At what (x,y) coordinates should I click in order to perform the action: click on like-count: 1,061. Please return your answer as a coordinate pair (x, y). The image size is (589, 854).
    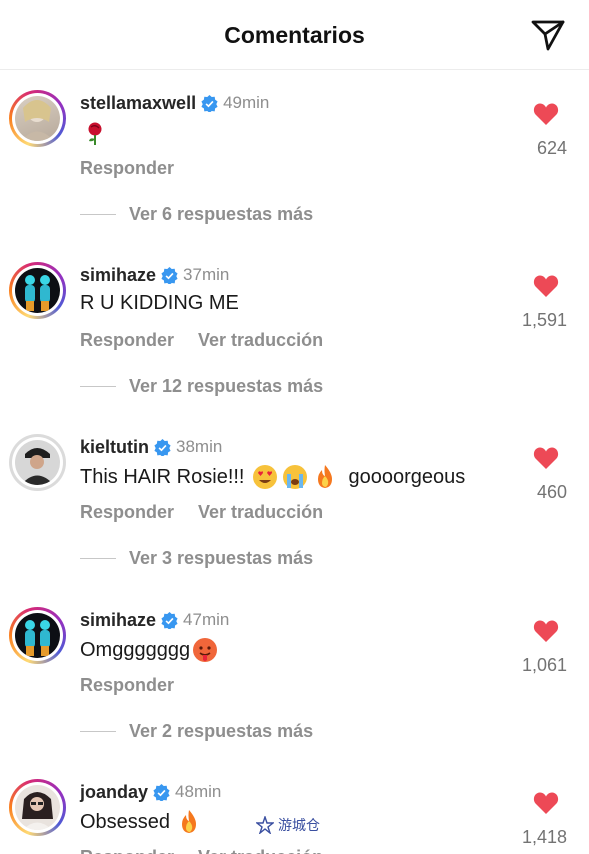
    Looking at the image, I should click on (544, 665).